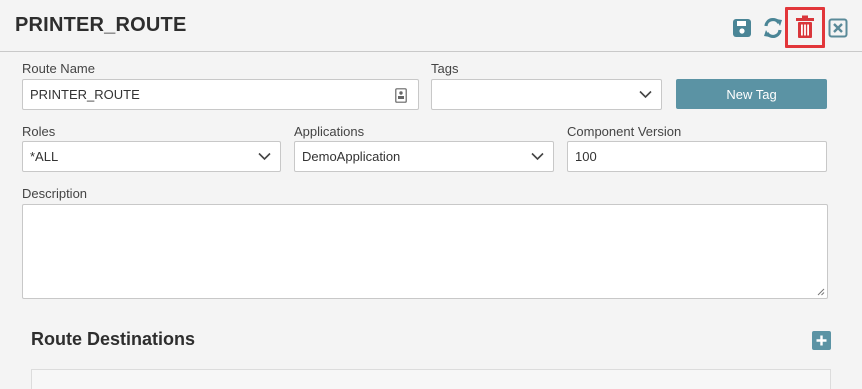 This screenshot has height=389, width=862. Describe the element at coordinates (101, 25) in the screenshot. I see `page-title: PRINTER_ROUTE` at that location.